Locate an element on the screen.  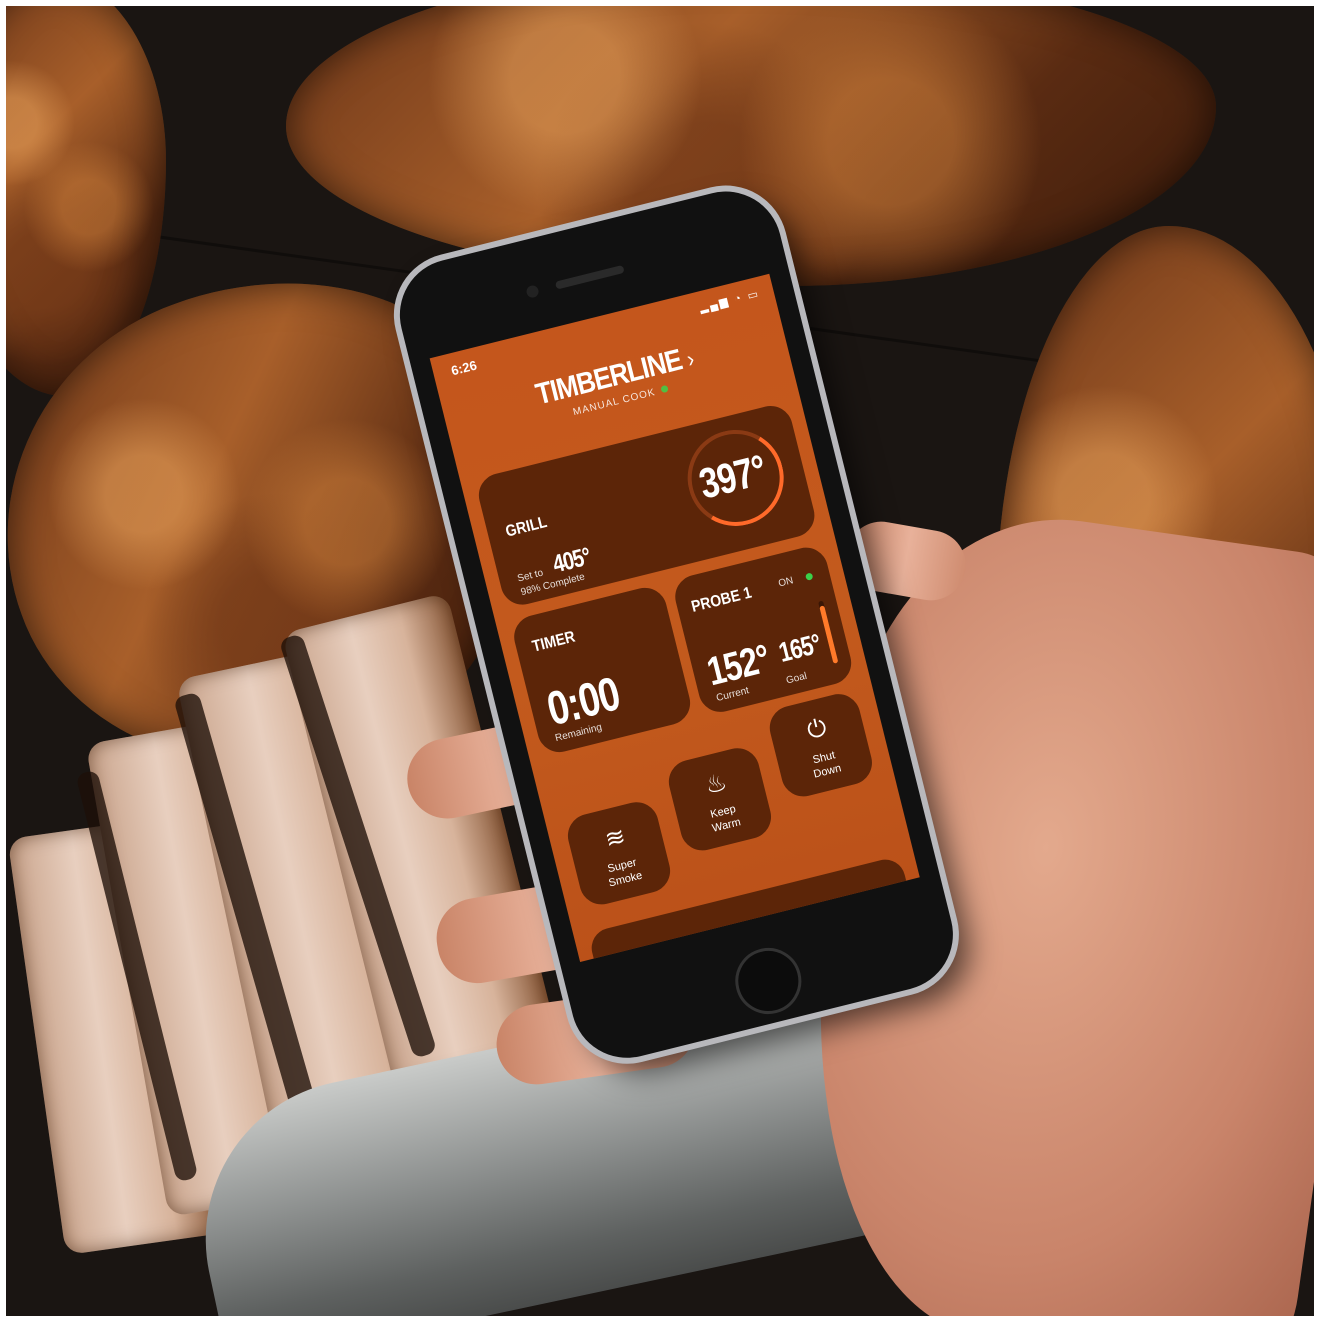
chevron-right-icon: › is located at coordinates (690, 359).